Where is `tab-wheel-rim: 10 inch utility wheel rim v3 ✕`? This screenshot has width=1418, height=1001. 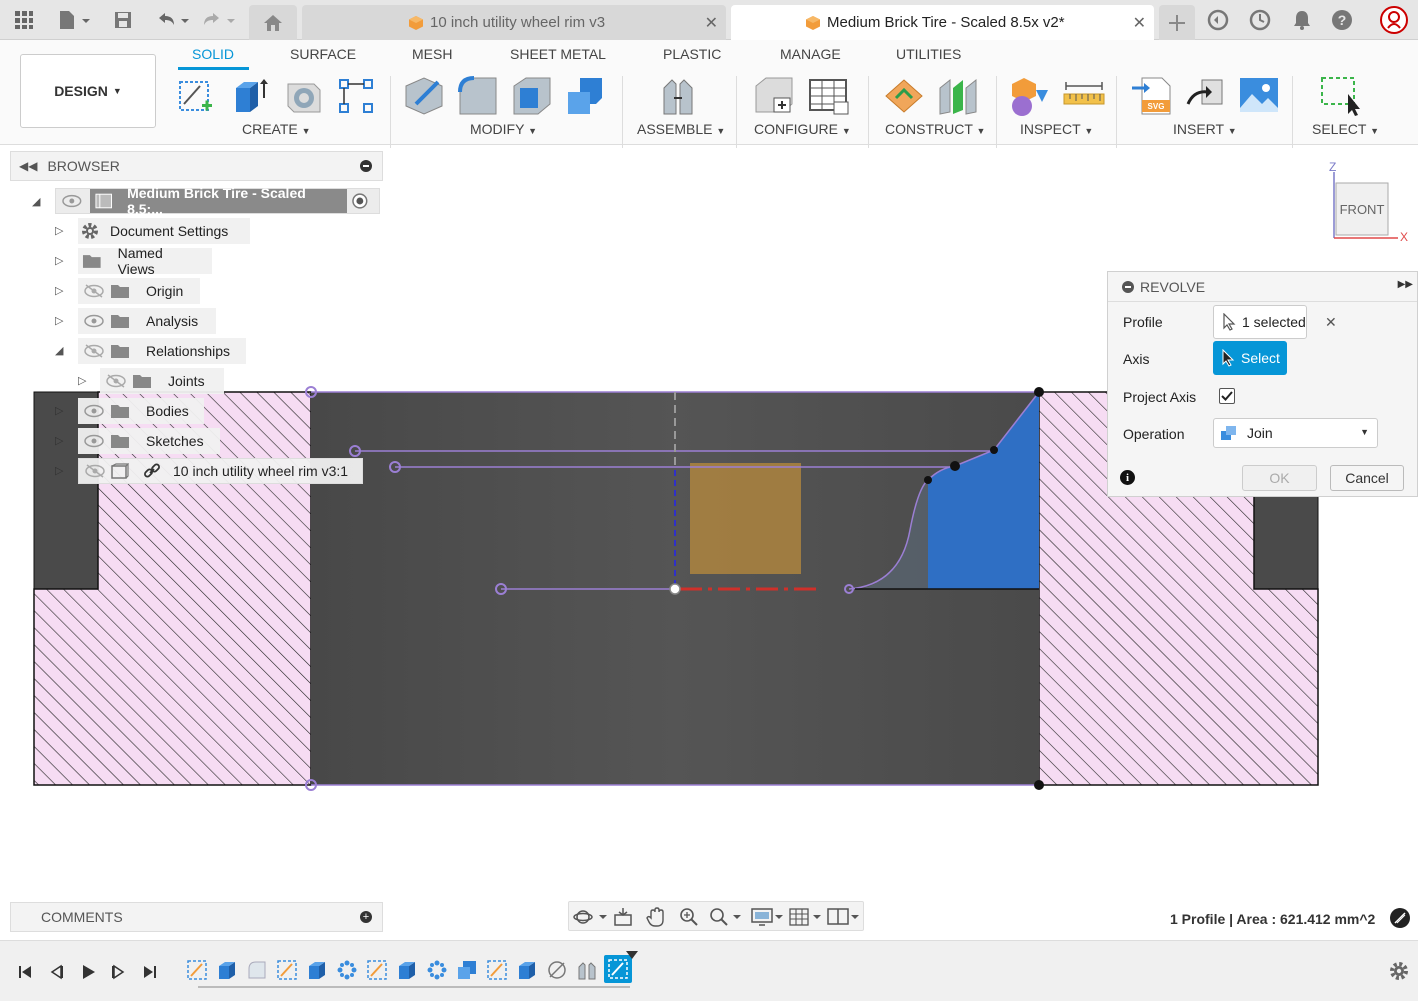 tab-wheel-rim: 10 inch utility wheel rim v3 ✕ is located at coordinates (514, 22).